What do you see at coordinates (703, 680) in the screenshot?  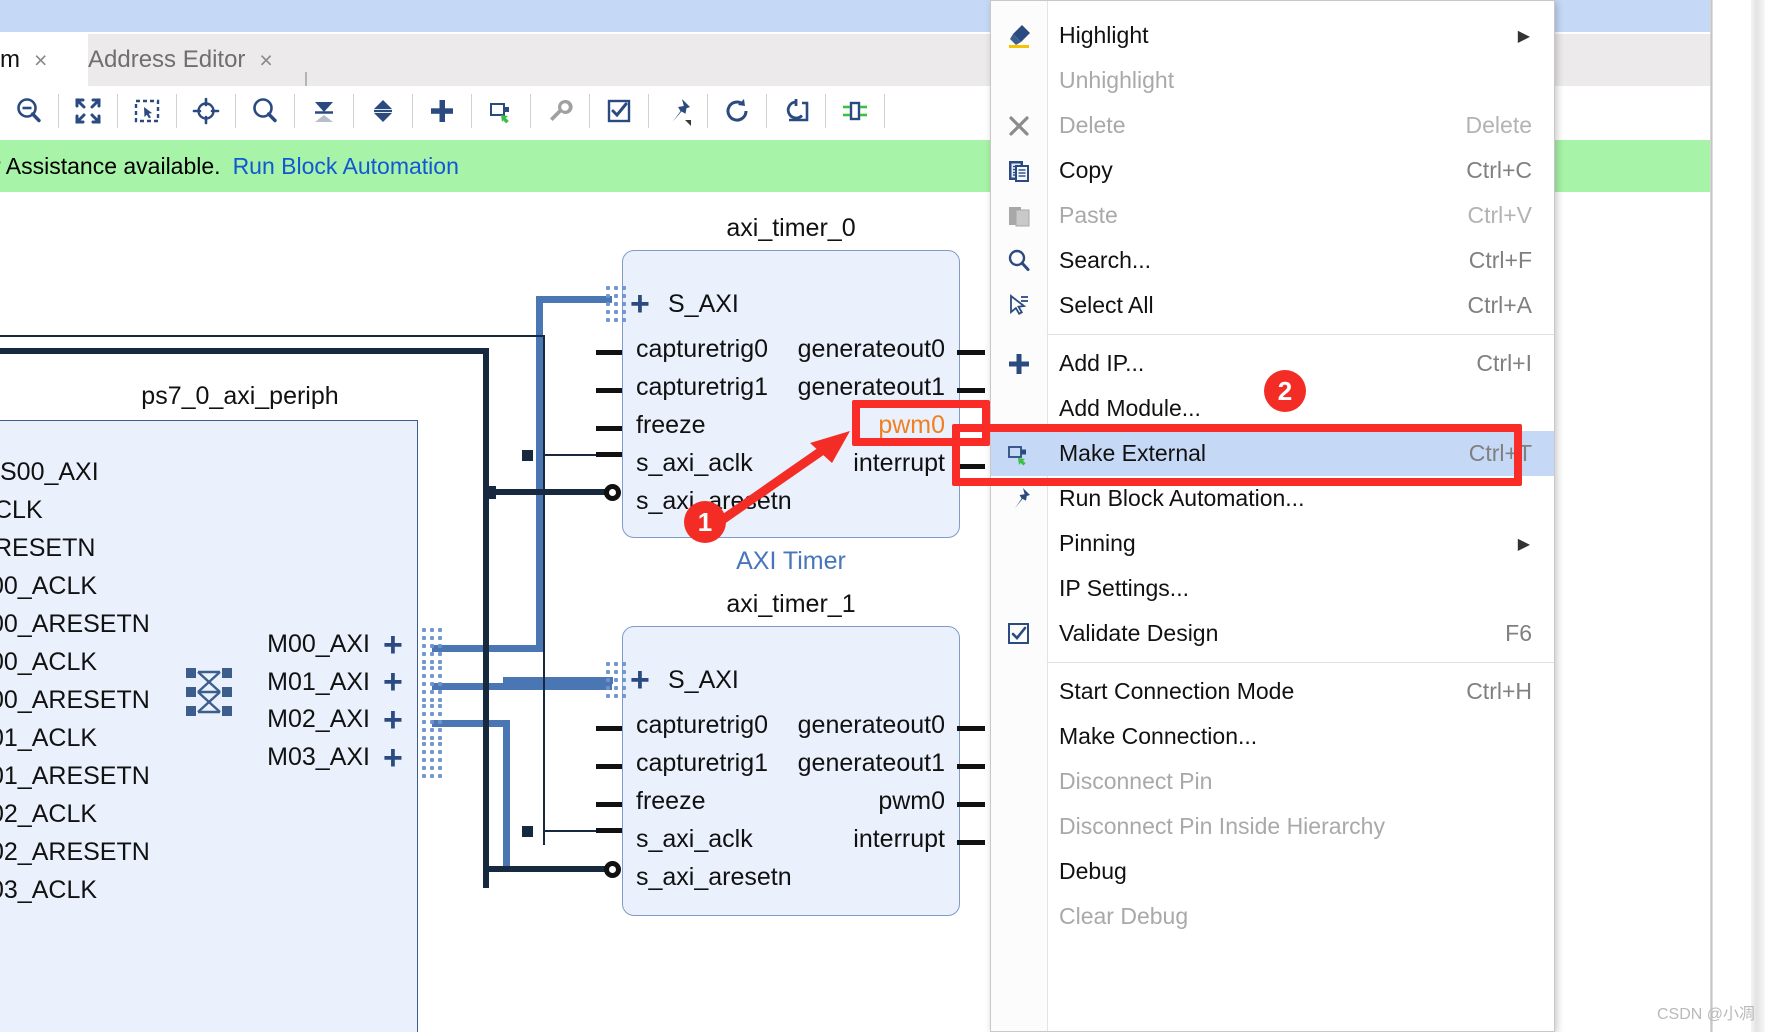 I see `pin-t1-s-axi: S_AXI` at bounding box center [703, 680].